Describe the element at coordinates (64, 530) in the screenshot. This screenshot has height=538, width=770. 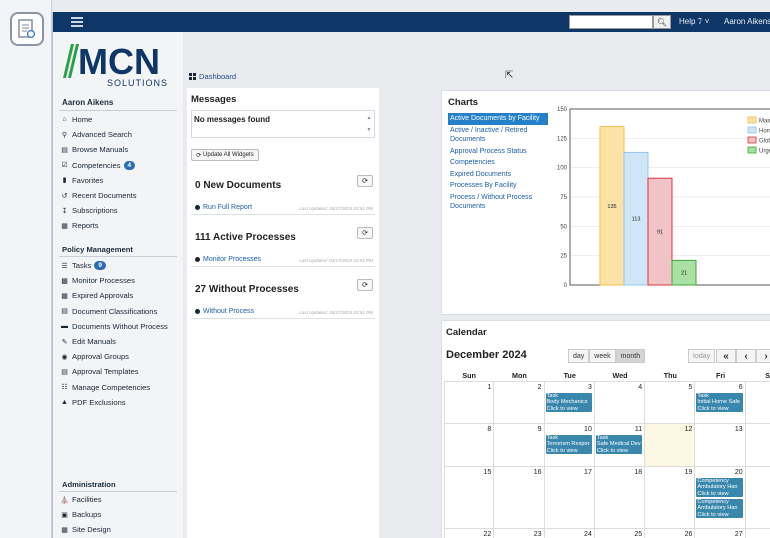
I see `design-icon: ▦` at that location.